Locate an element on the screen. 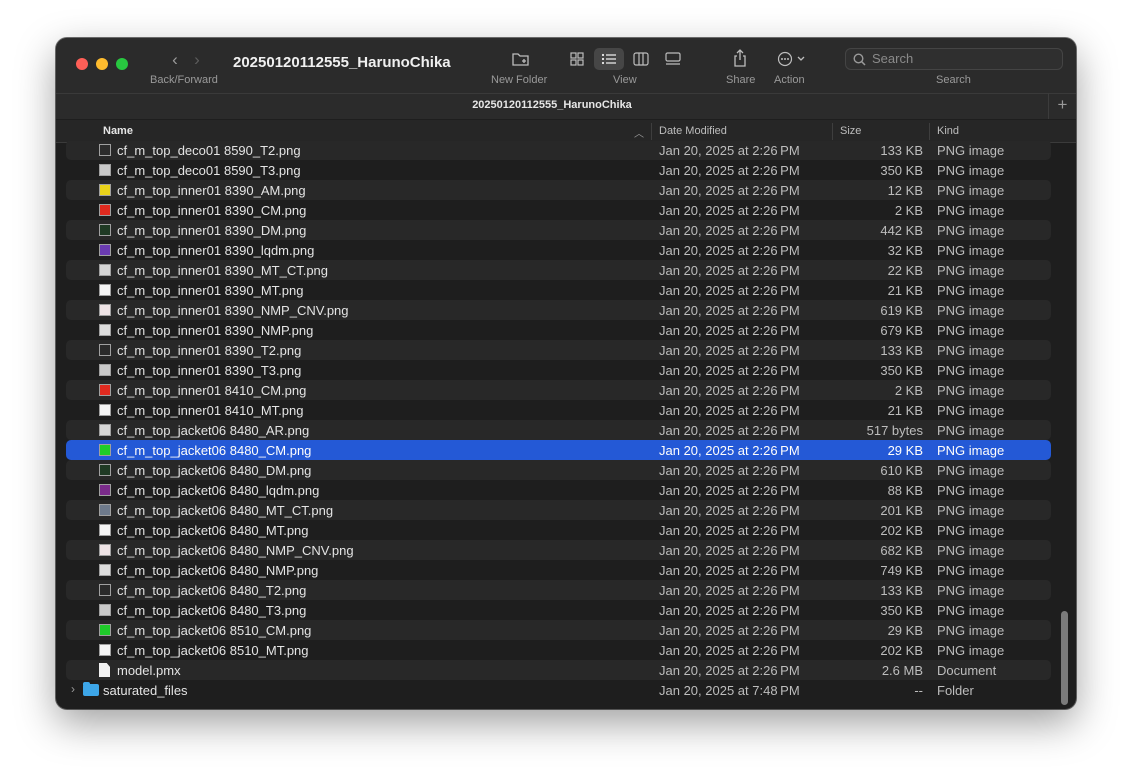 The height and width of the screenshot is (784, 1132). list-view-button is located at coordinates (609, 59).